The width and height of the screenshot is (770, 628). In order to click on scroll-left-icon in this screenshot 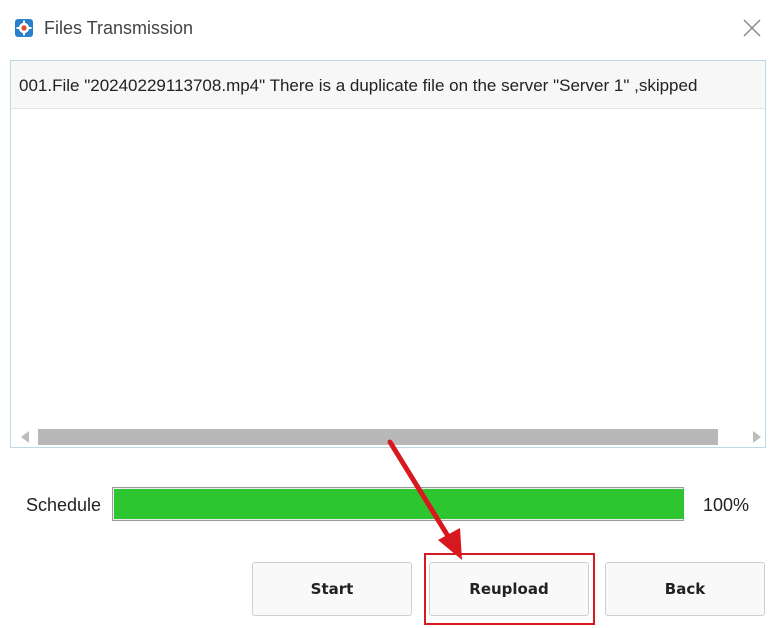, I will do `click(25, 437)`.